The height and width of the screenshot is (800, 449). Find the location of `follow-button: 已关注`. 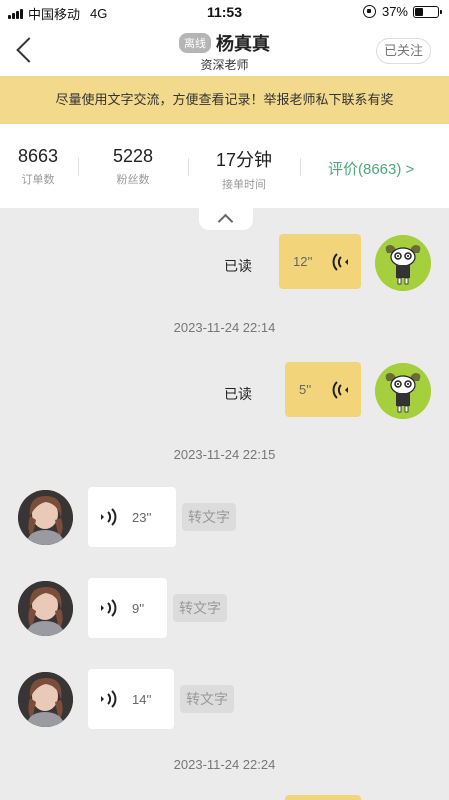

follow-button: 已关注 is located at coordinates (403, 51).